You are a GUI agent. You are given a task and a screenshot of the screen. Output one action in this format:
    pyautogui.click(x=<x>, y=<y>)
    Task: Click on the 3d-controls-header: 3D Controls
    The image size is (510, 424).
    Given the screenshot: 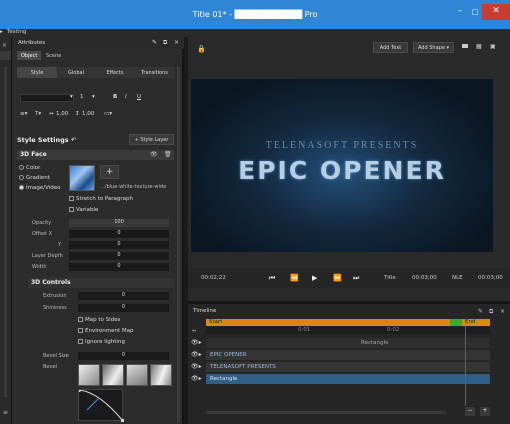 What is the action you would take?
    pyautogui.click(x=101, y=283)
    